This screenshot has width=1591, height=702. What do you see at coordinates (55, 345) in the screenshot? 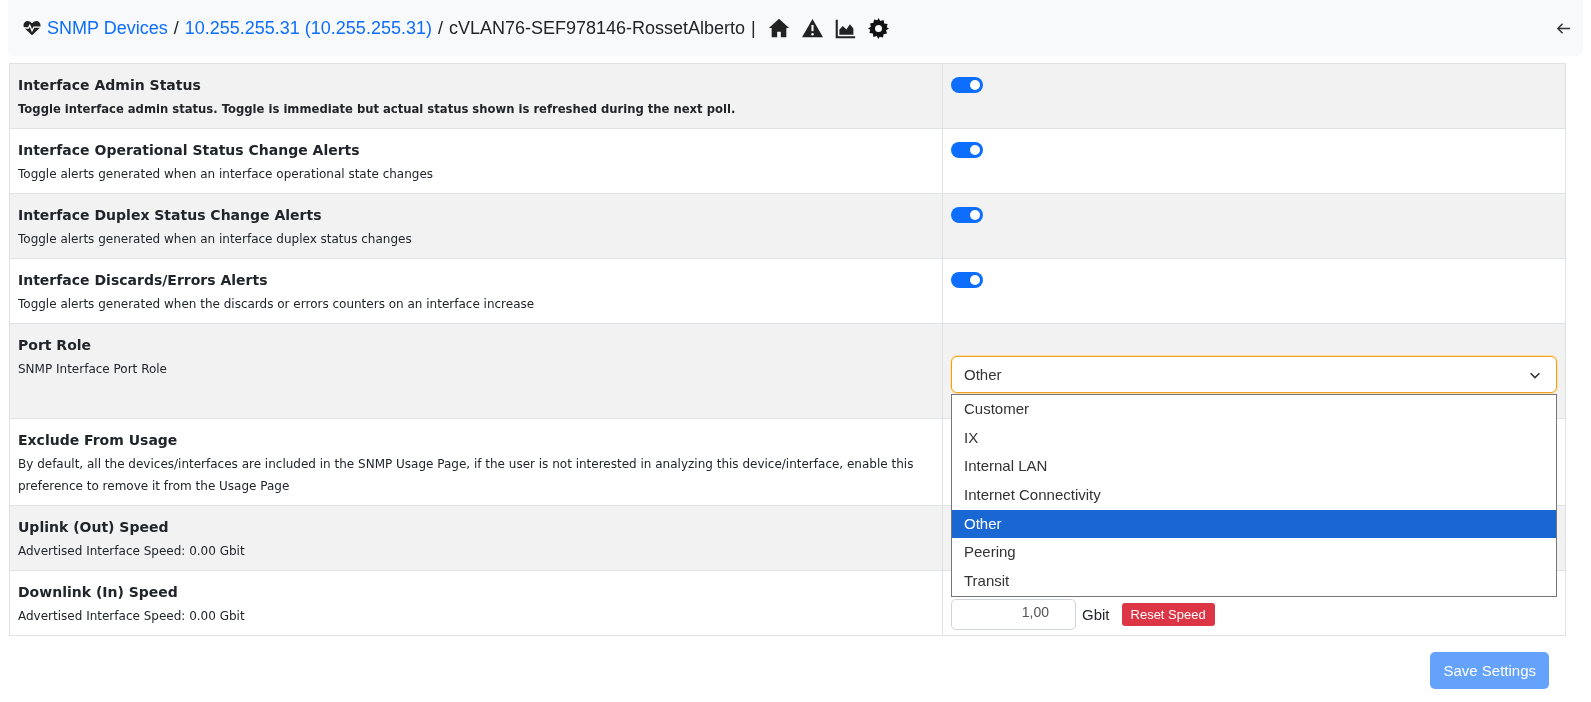
I see `setting-title: Port Role` at bounding box center [55, 345].